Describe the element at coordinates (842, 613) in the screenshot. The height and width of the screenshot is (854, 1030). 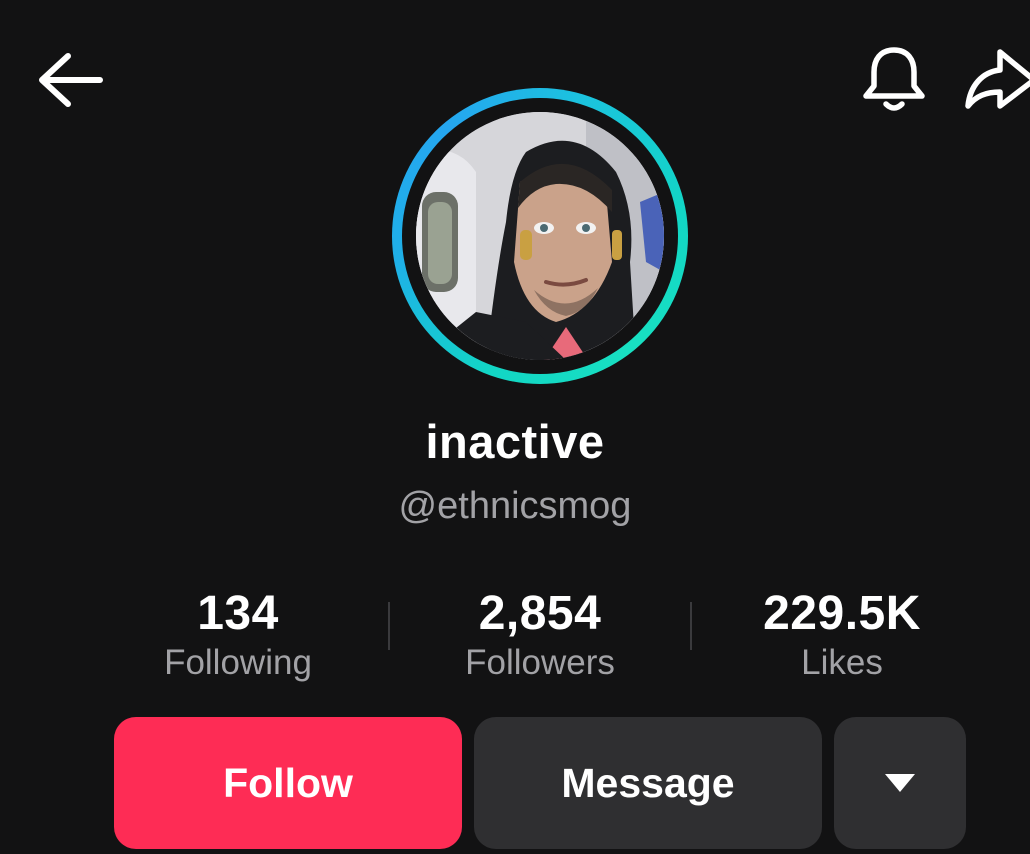
I see `stat-likes-value: 229.5K` at that location.